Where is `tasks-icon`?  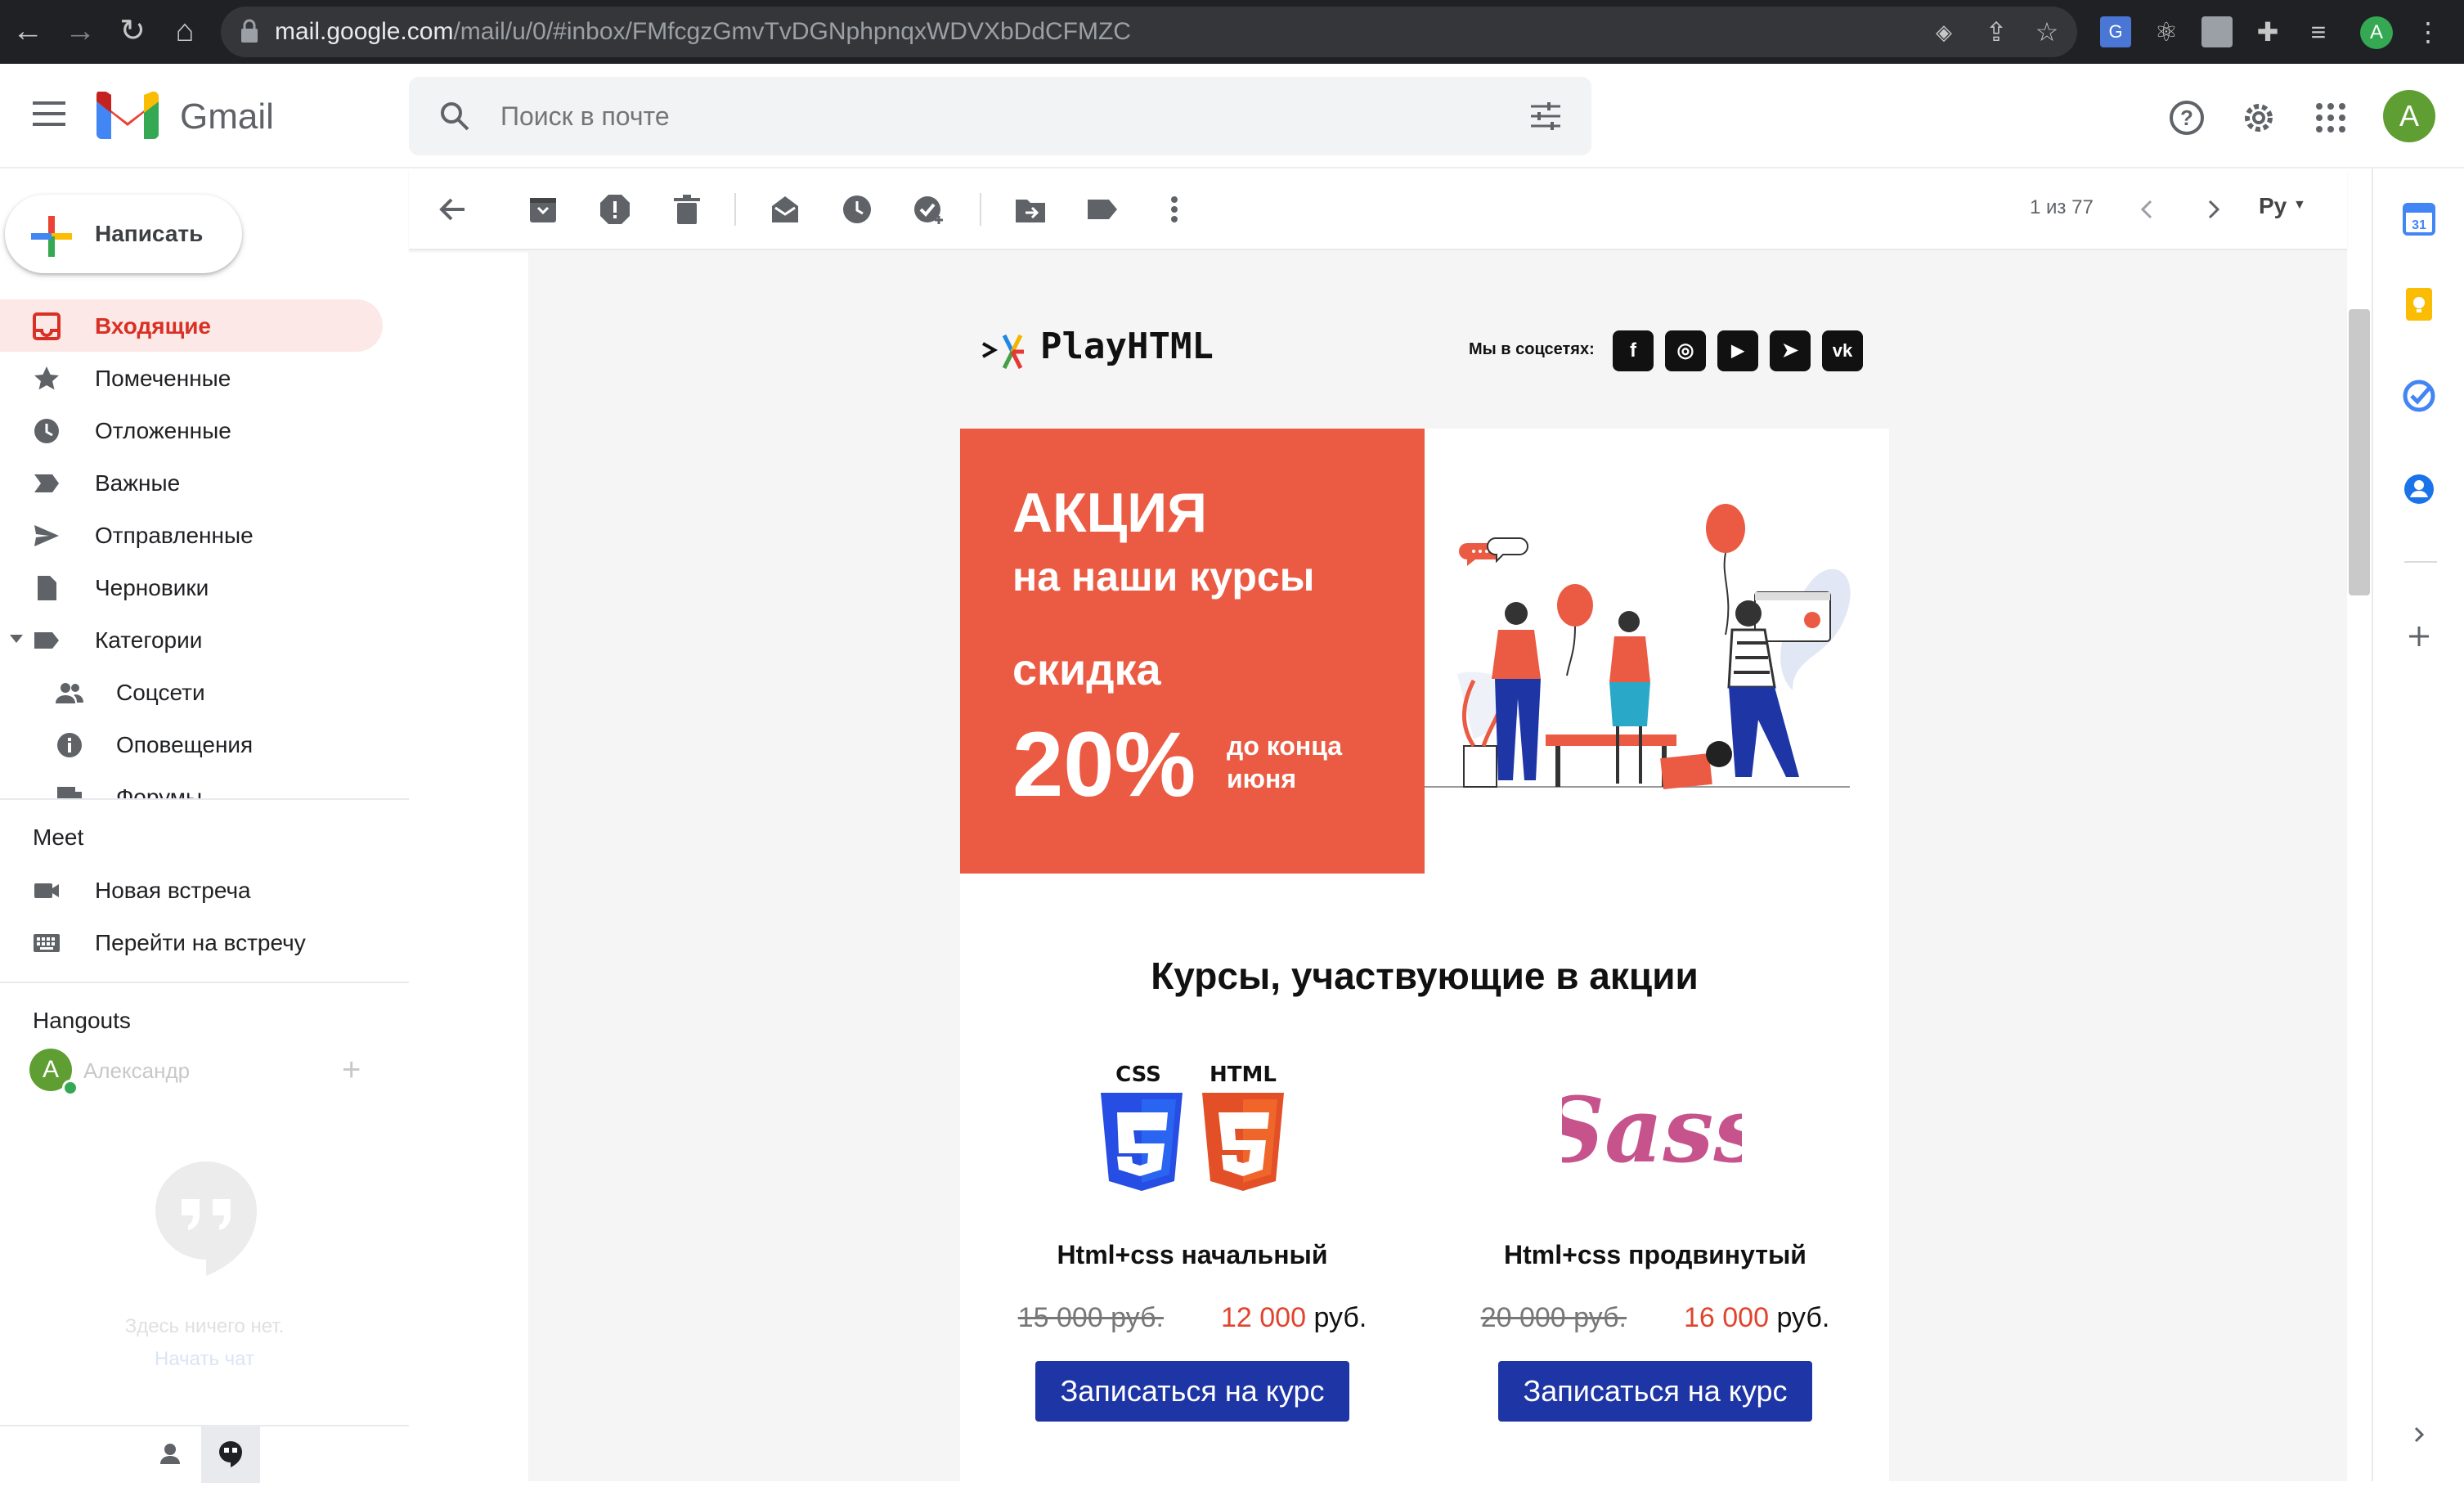
tasks-icon is located at coordinates (2419, 396).